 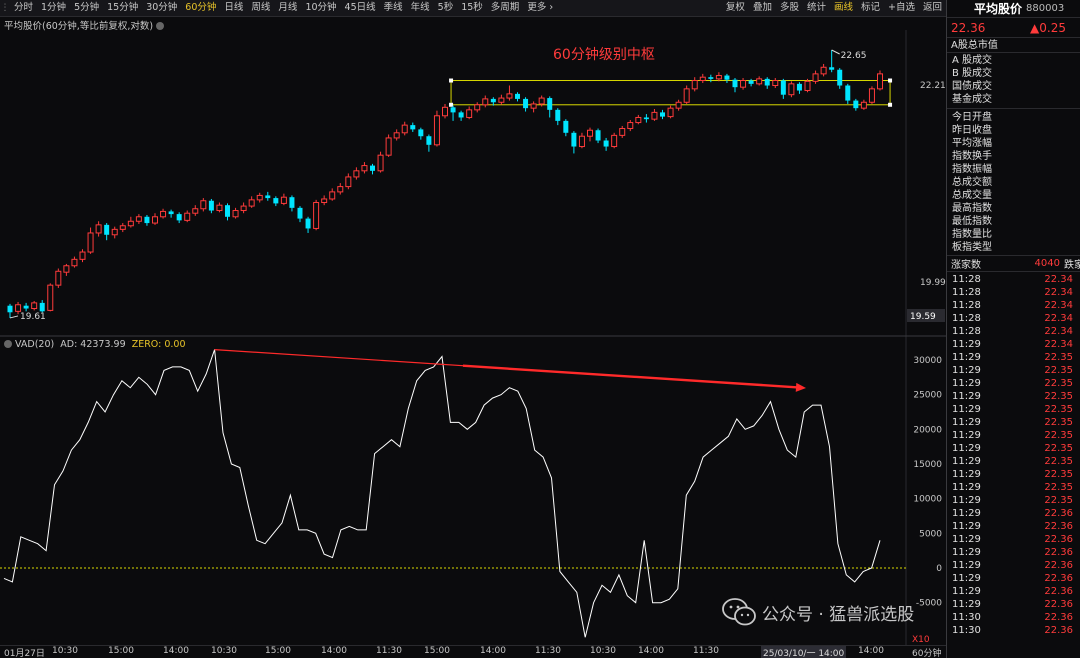 I want to click on period-tab-12: 年线, so click(x=420, y=8).